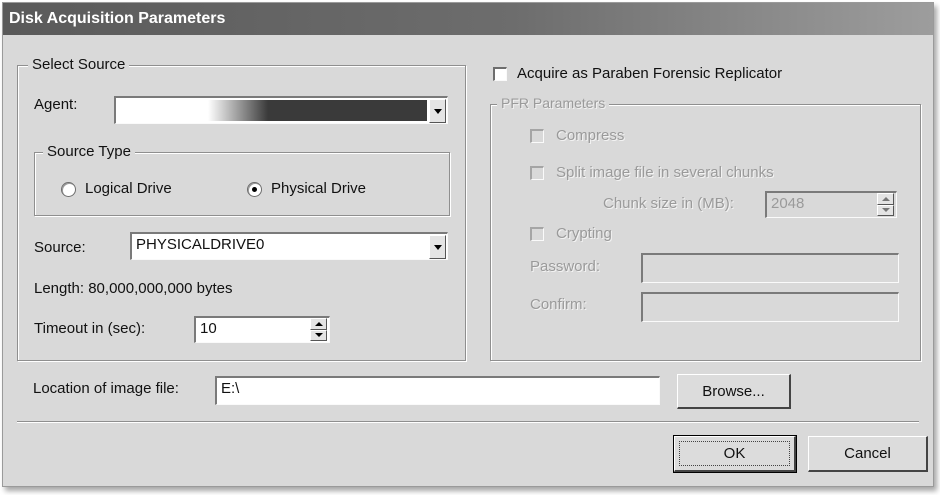  What do you see at coordinates (60, 247) in the screenshot?
I see `source-label: Source:` at bounding box center [60, 247].